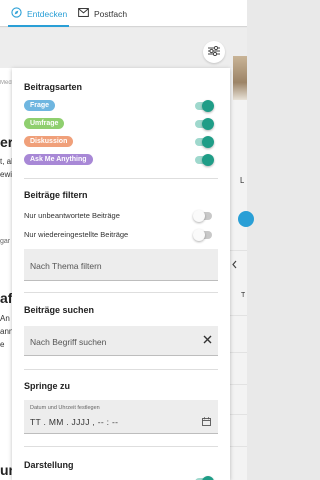  I want to click on toggle-reposted, so click(202, 235).